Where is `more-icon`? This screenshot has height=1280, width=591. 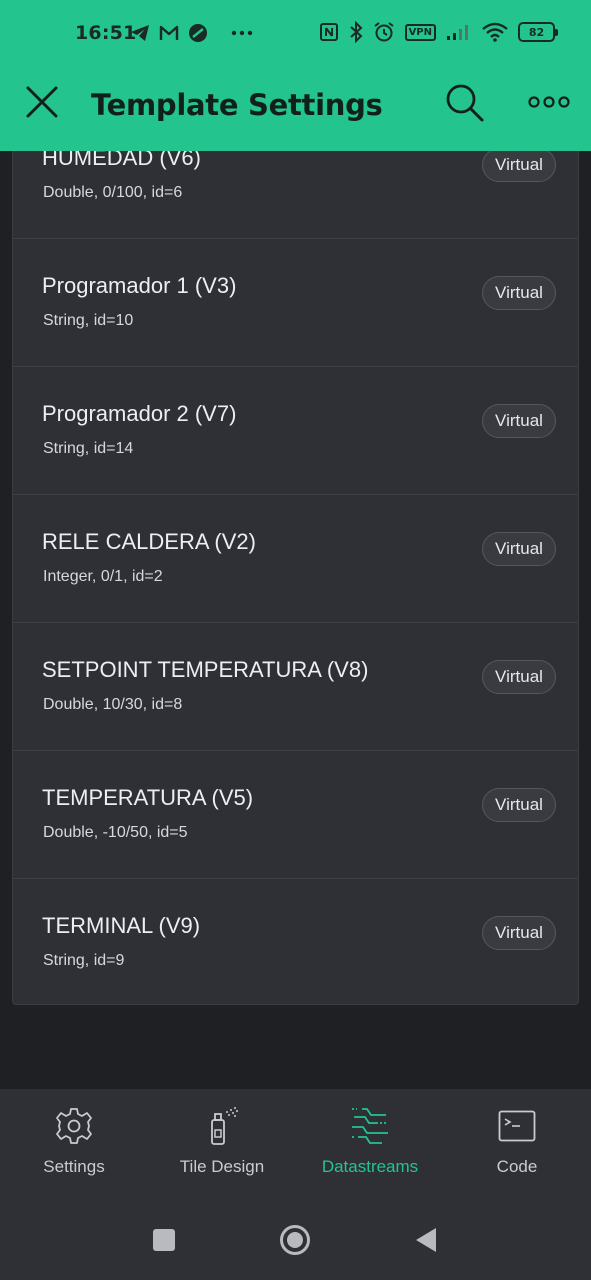
more-icon is located at coordinates (549, 102).